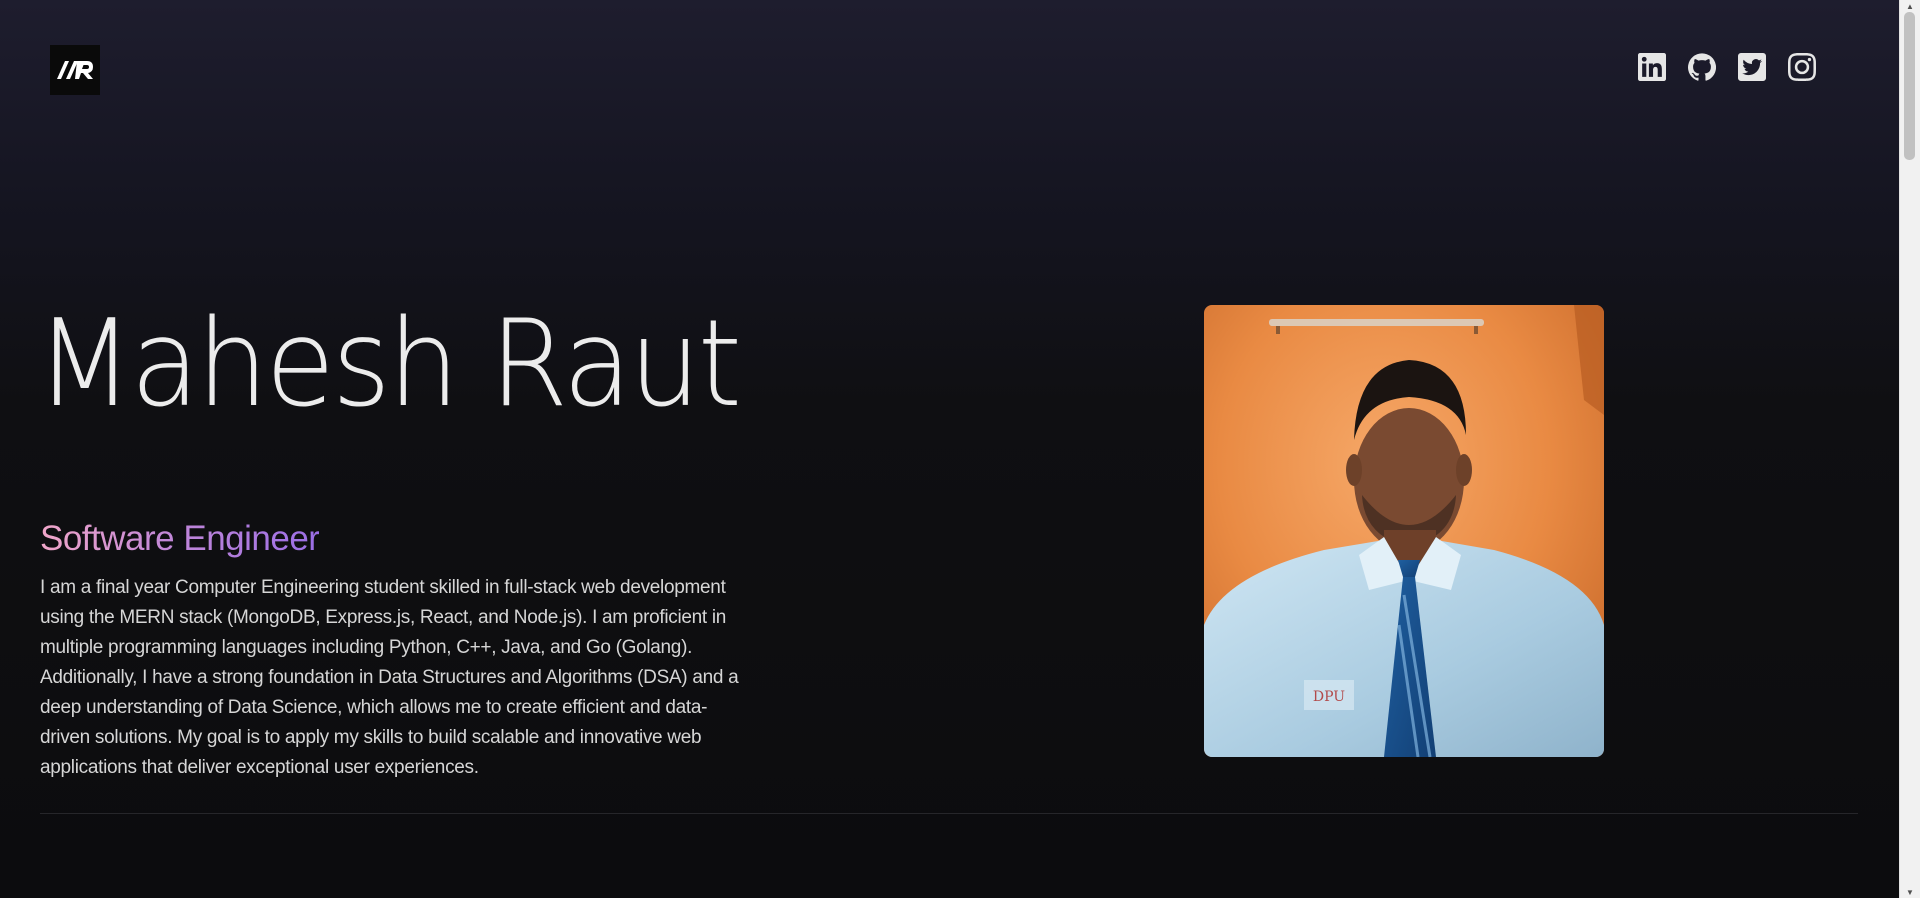 This screenshot has height=898, width=1920. Describe the element at coordinates (1909, 449) in the screenshot. I see `vertical-scrollbar: ▲ ▼` at that location.